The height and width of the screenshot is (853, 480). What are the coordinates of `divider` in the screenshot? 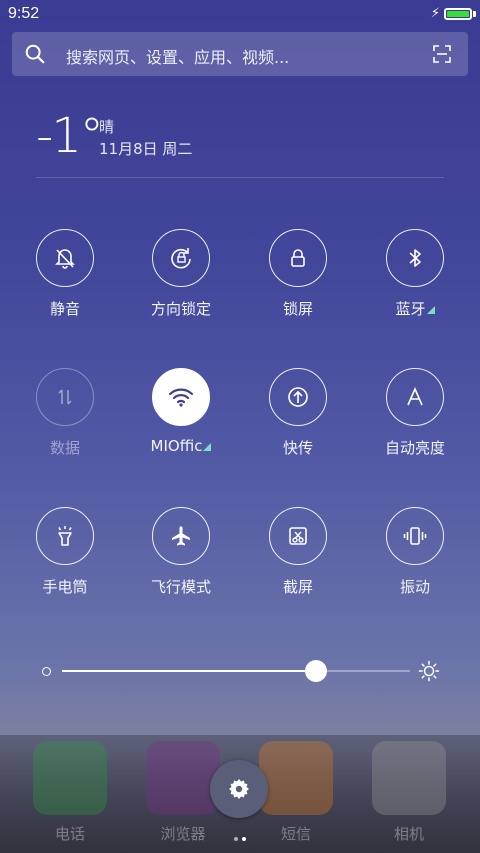 It's located at (240, 177).